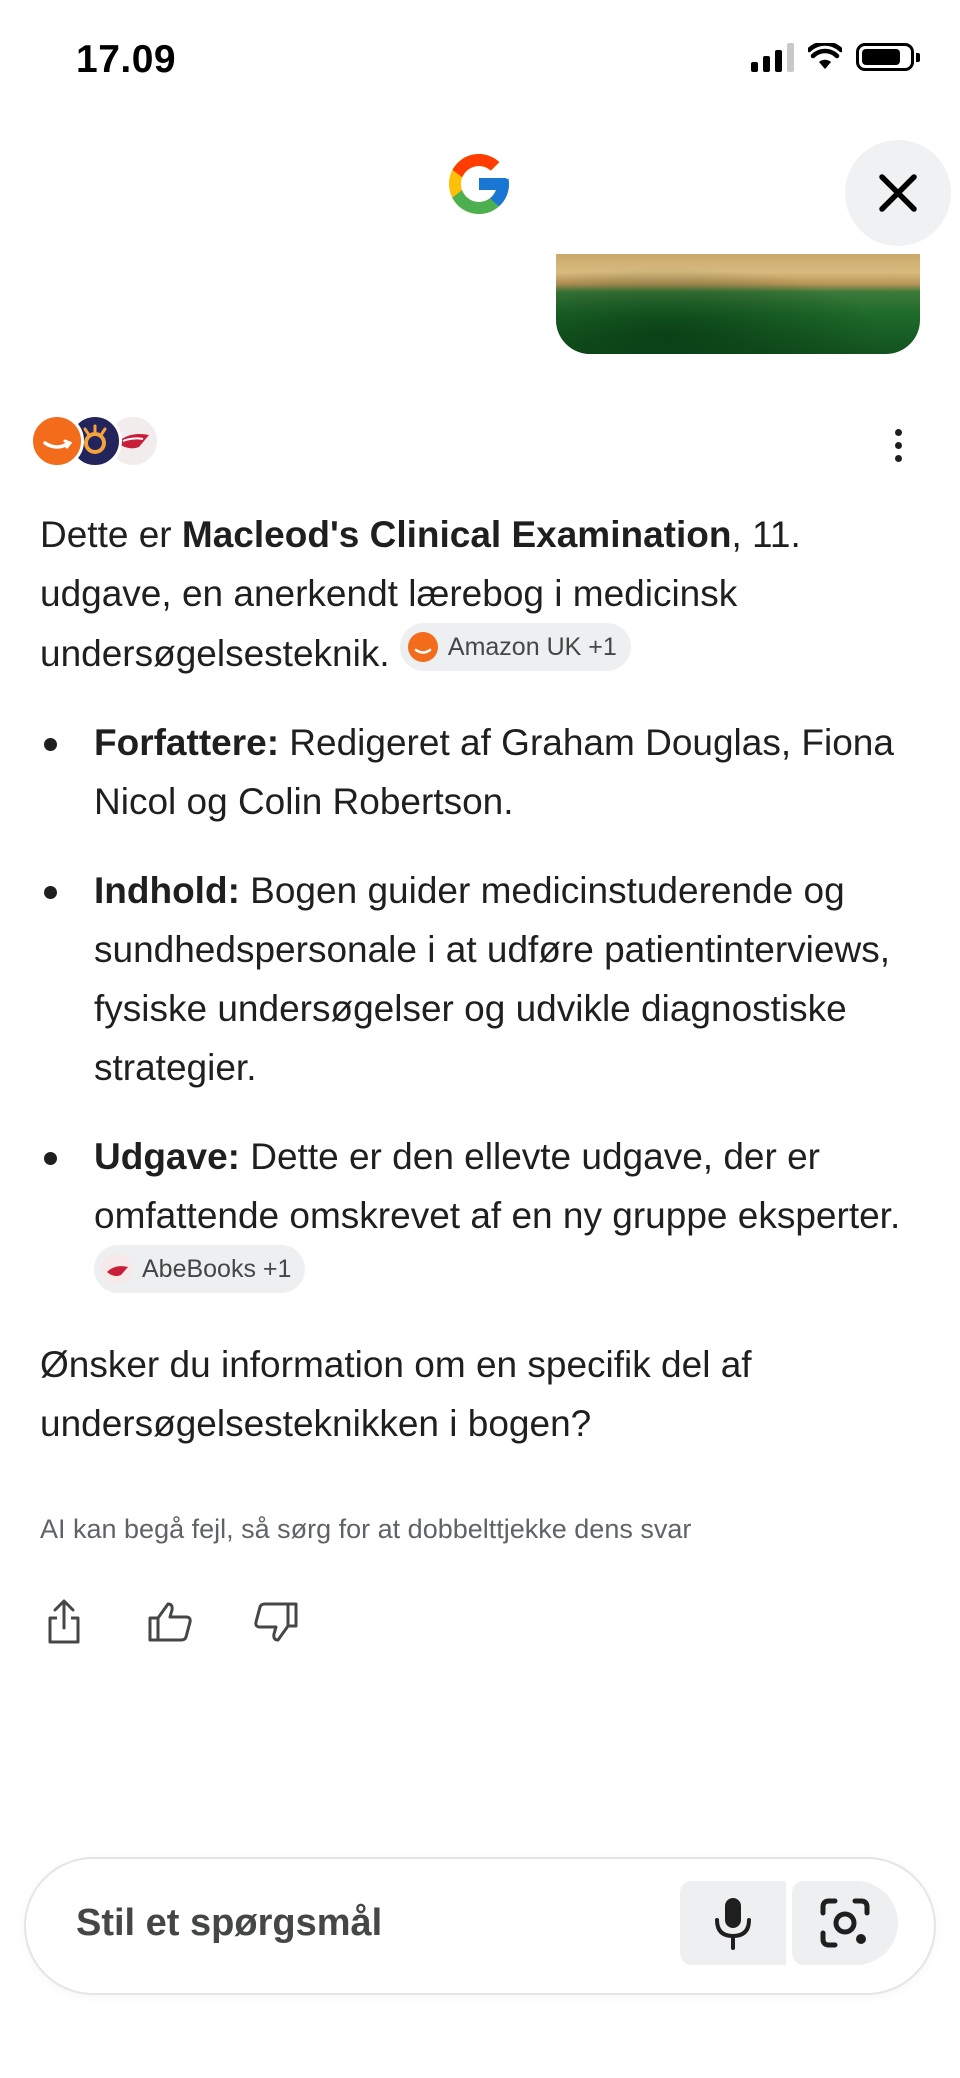 Image resolution: width=960 pixels, height=2078 pixels. I want to click on status-bar: 17.09, so click(480, 60).